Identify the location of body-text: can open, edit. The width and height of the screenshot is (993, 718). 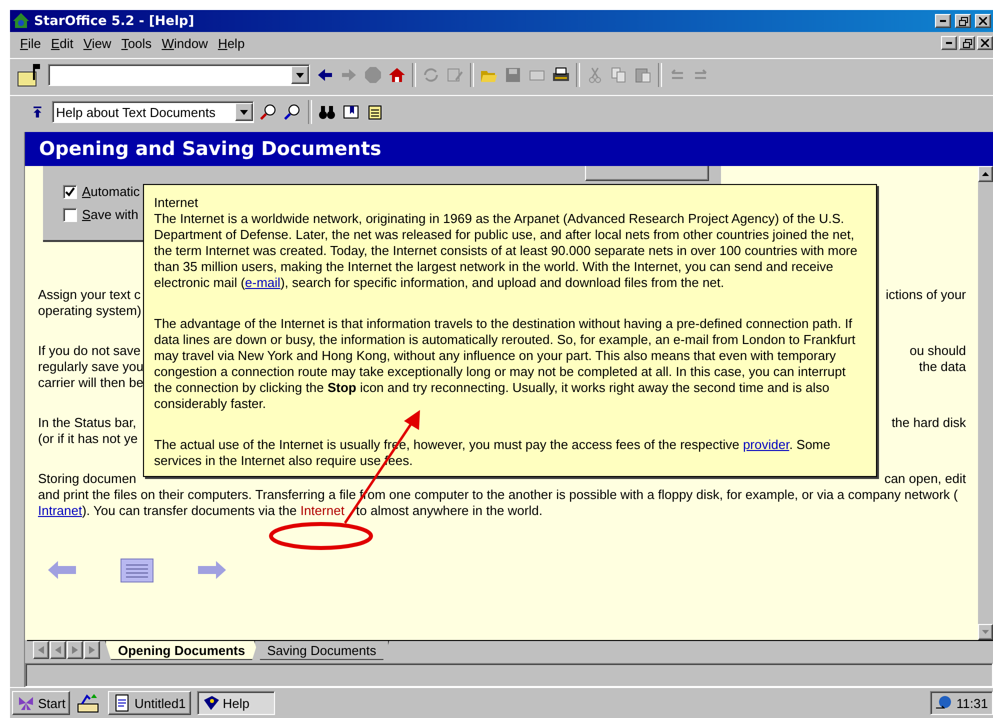
(925, 479).